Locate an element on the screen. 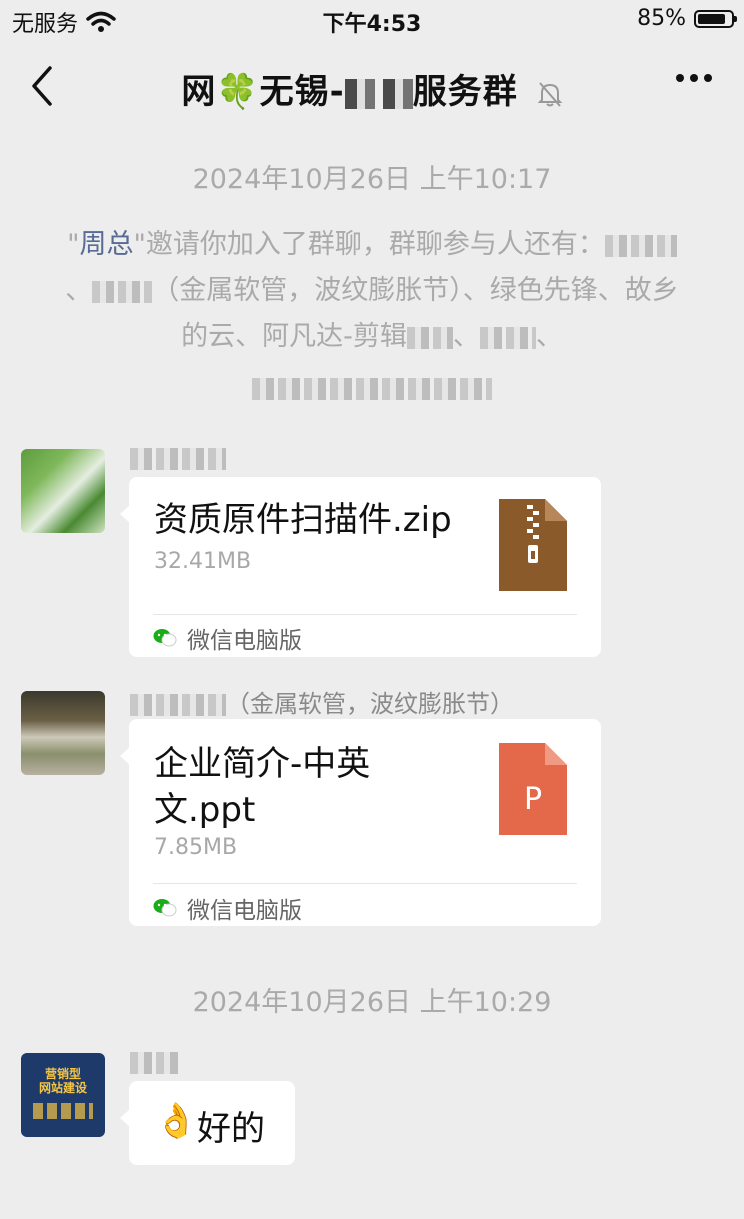 This screenshot has width=744, height=1219. avatar-line: 营销型 is located at coordinates (62, 1074).